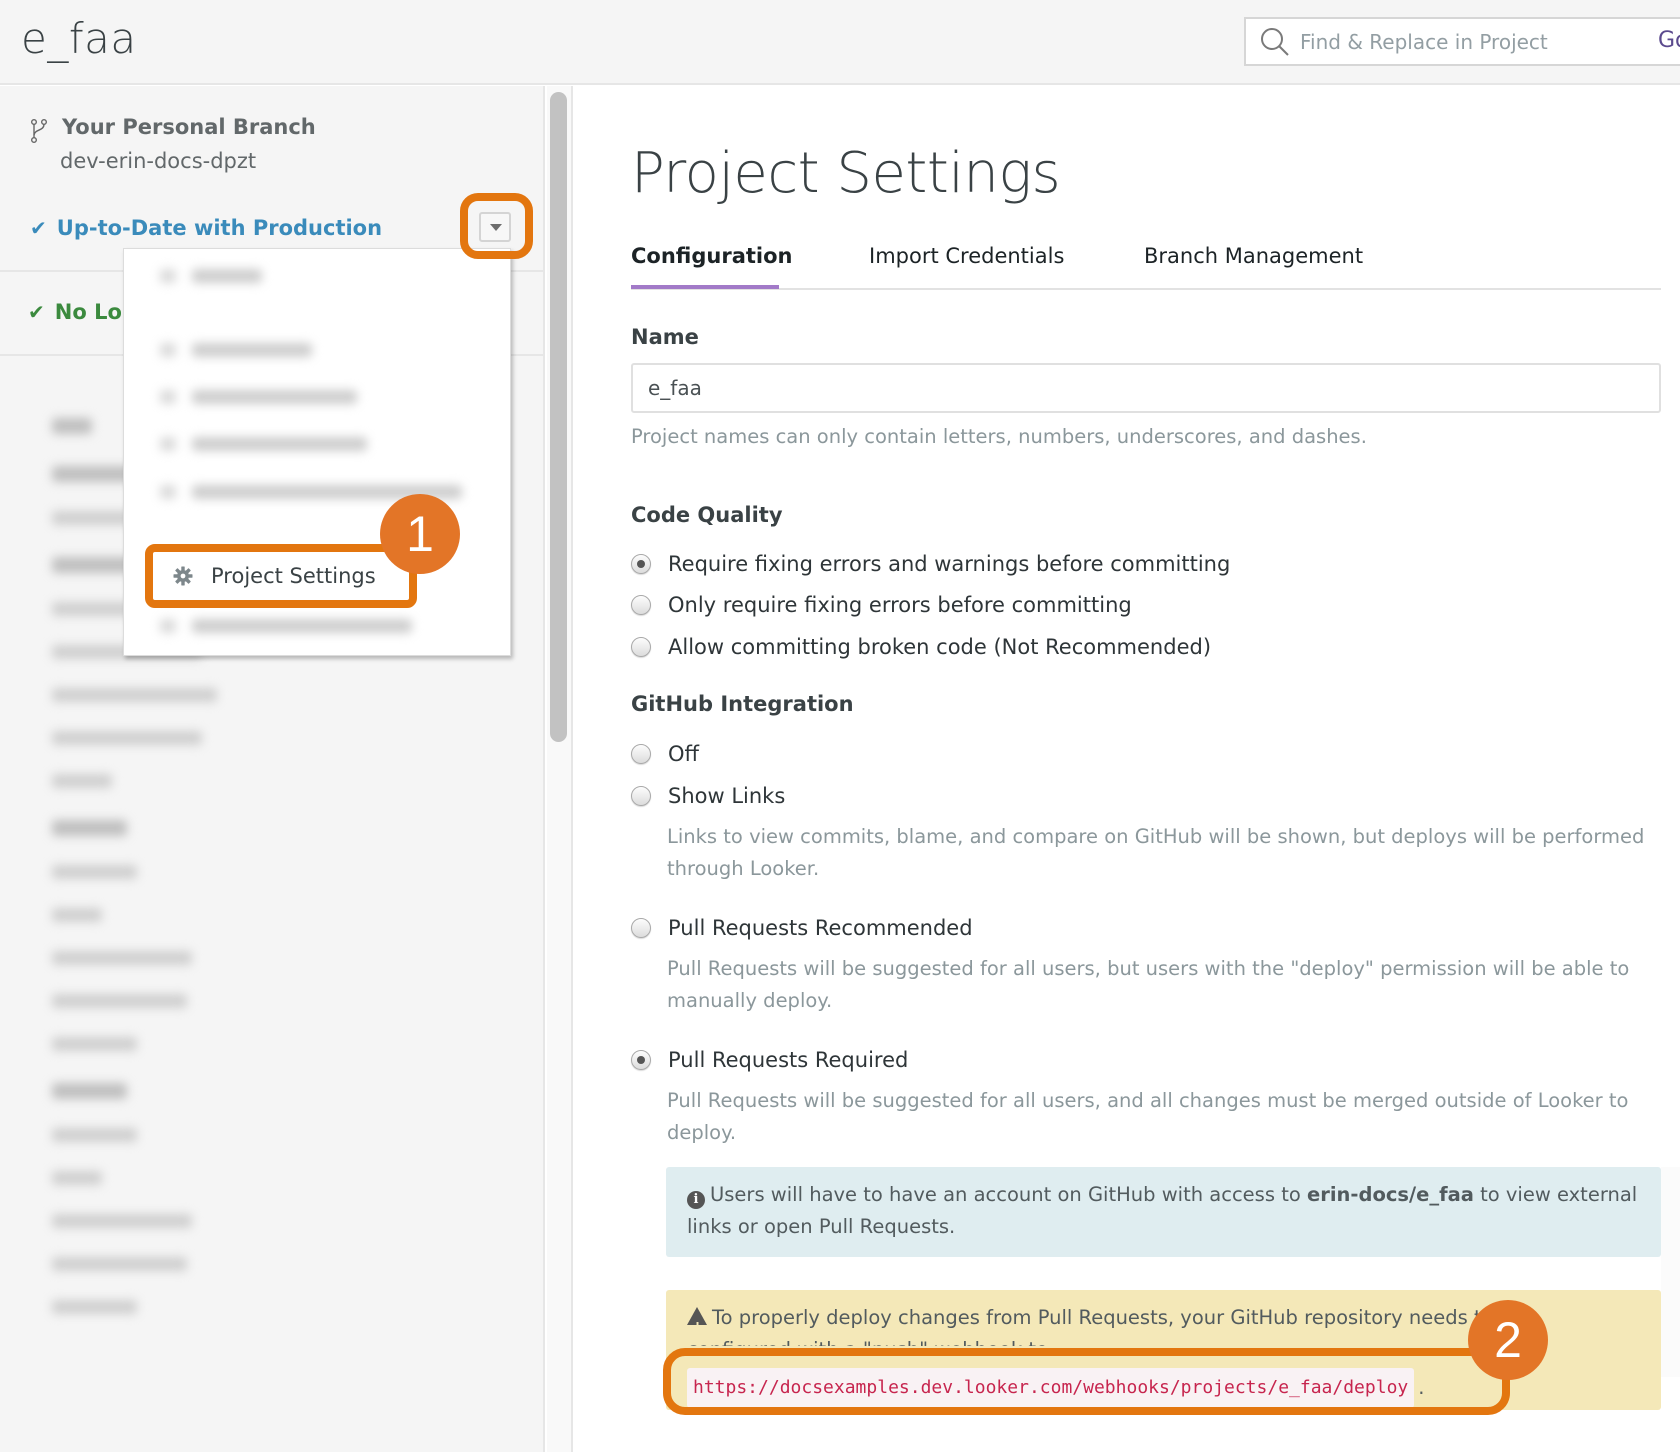 The width and height of the screenshot is (1680, 1452). Describe the element at coordinates (846, 173) in the screenshot. I see `page-title: Project Settings` at that location.